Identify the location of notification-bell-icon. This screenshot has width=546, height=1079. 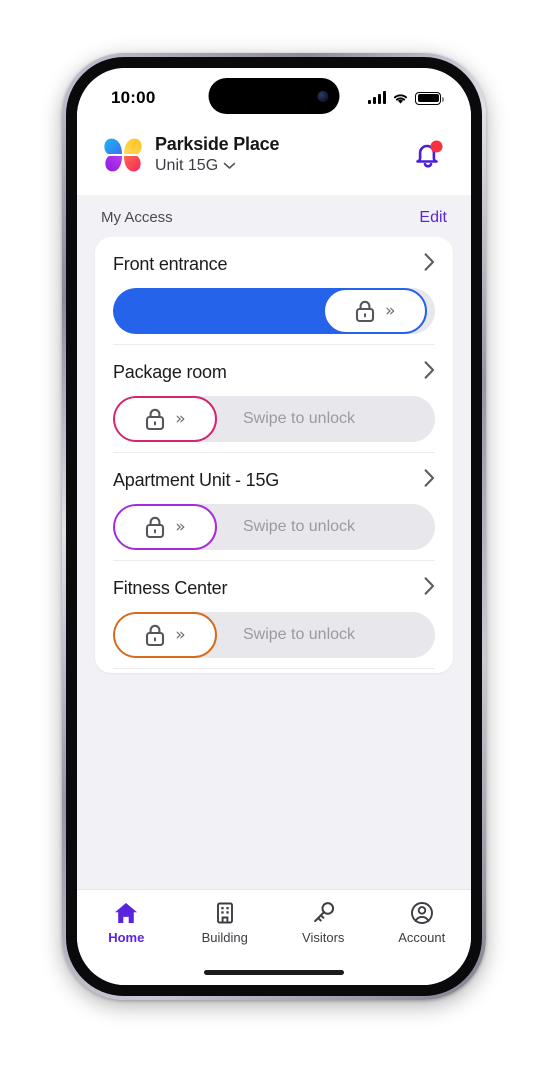
(429, 154).